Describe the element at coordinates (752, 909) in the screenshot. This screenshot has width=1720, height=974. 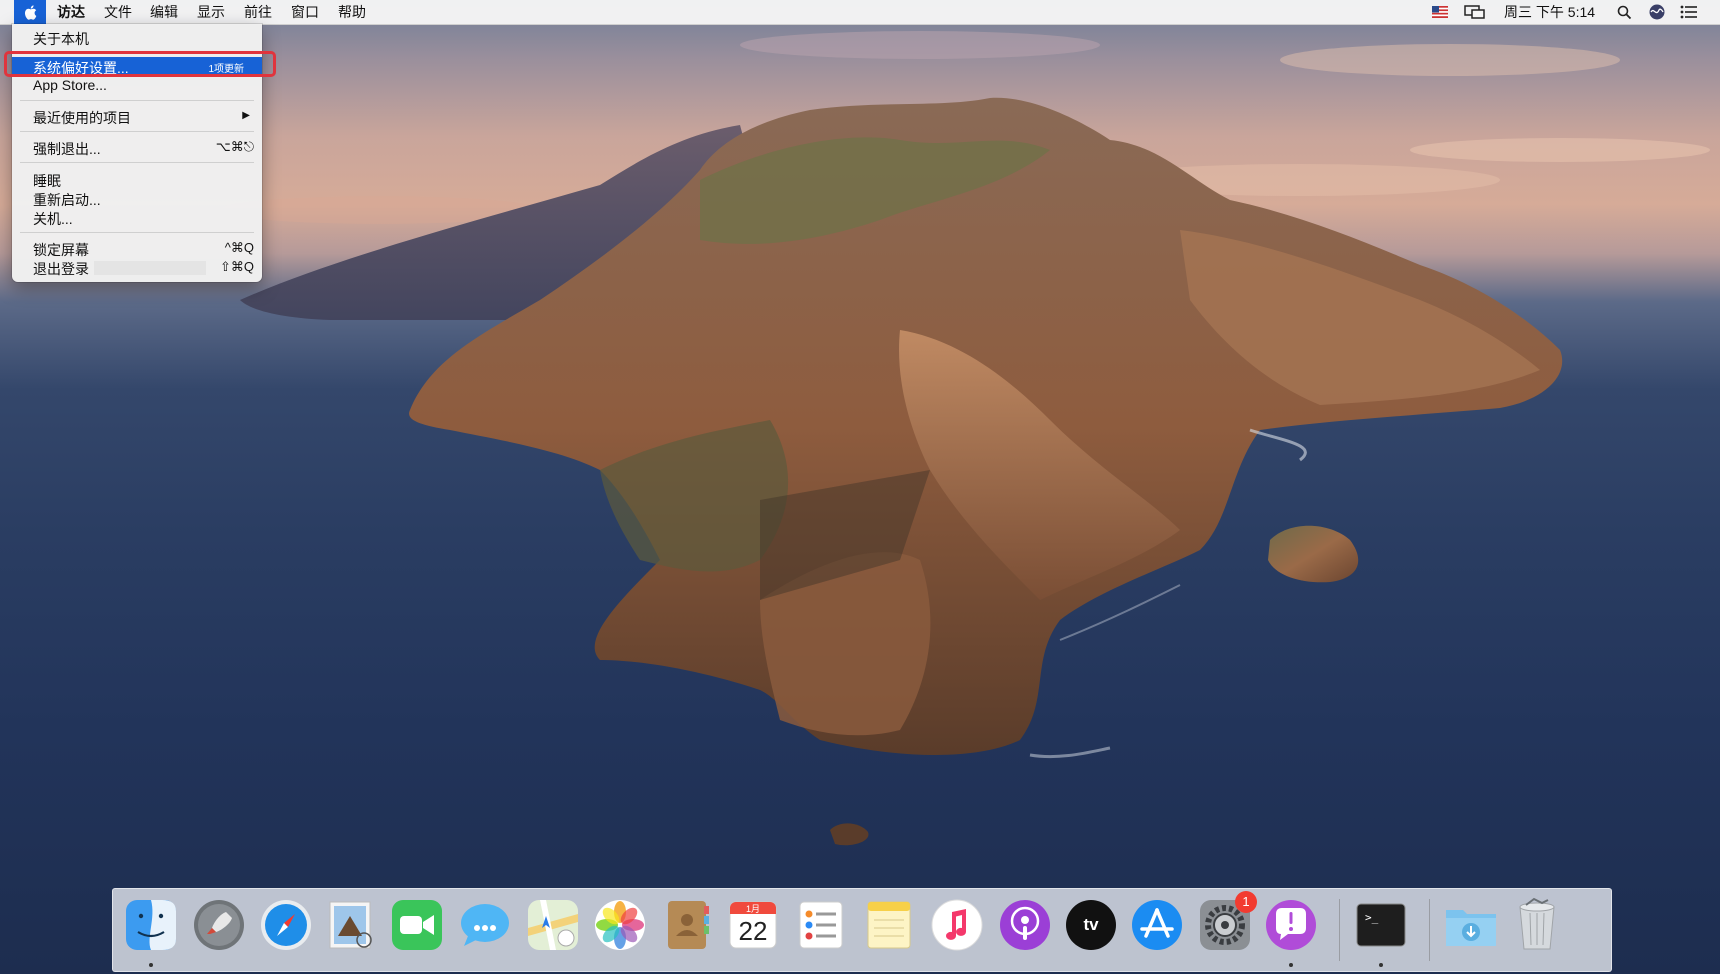
I see `calendar-month: 1月` at that location.